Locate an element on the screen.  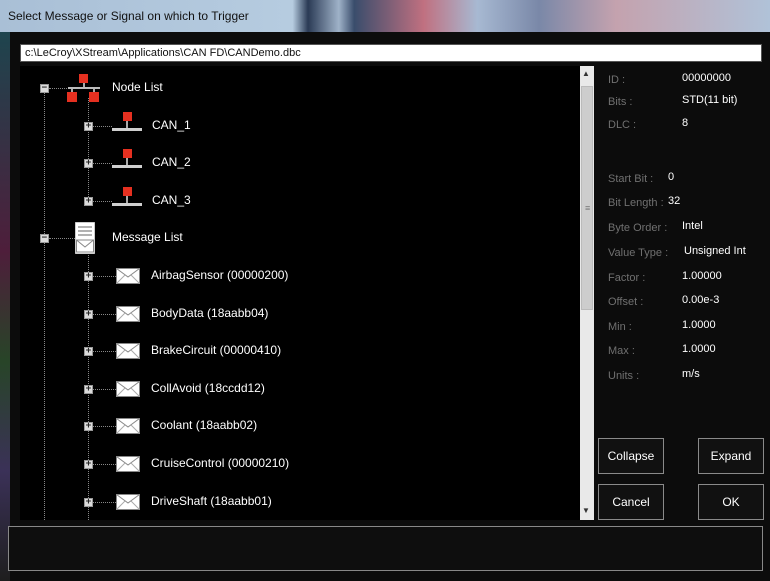
expand-button: Expand is located at coordinates (731, 456).